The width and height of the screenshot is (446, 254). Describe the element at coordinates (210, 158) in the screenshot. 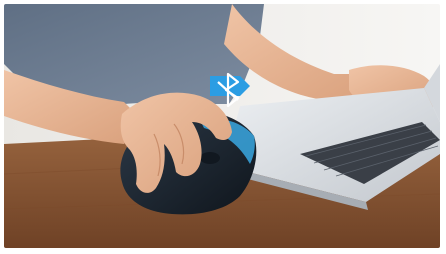

I see `mouse-scroll-wheel` at that location.